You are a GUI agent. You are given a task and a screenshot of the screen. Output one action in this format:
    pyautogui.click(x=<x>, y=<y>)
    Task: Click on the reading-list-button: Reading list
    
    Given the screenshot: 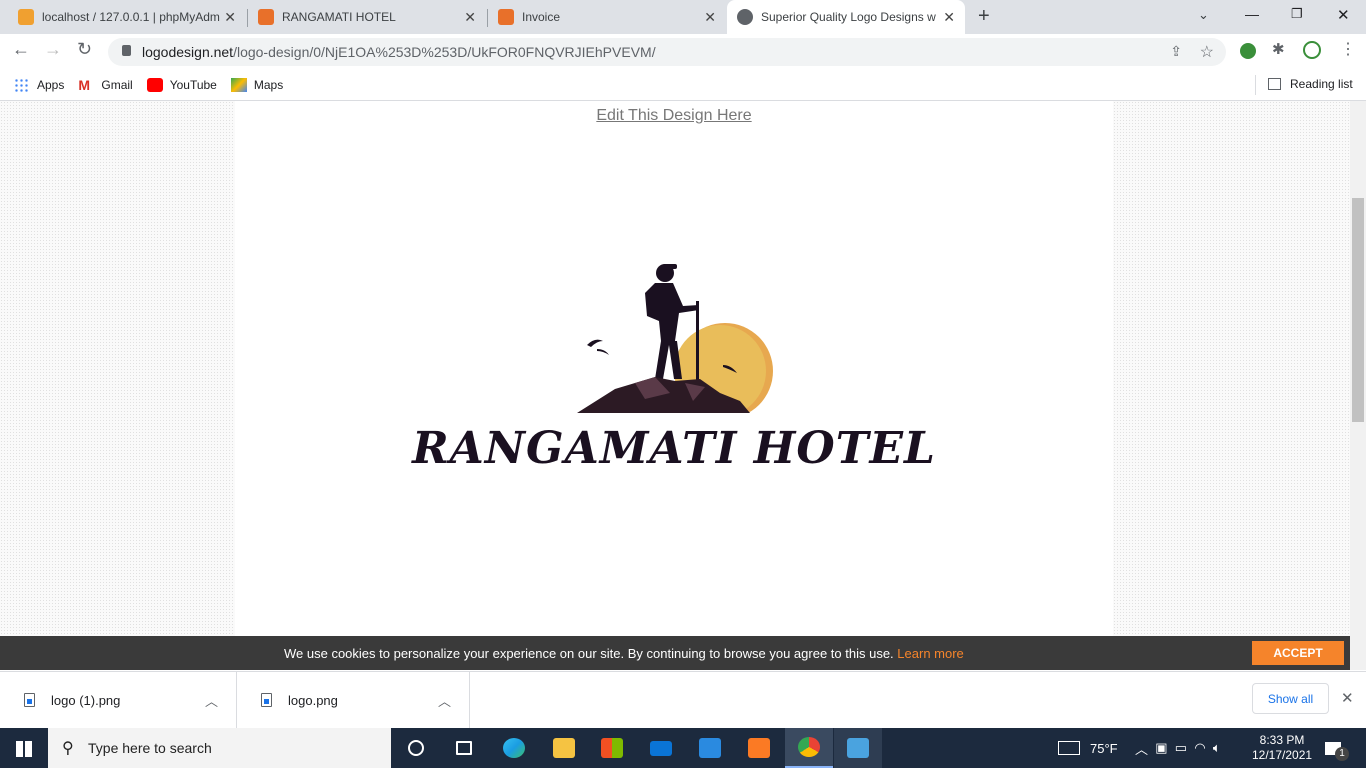 What is the action you would take?
    pyautogui.click(x=1310, y=84)
    